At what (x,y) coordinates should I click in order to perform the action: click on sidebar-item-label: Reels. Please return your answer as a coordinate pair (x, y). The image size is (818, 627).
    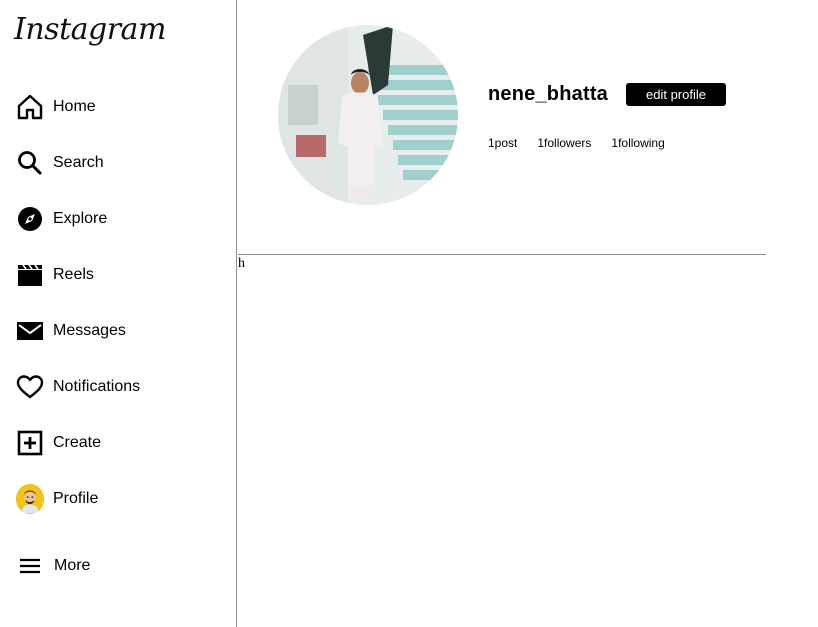
    Looking at the image, I should click on (73, 274).